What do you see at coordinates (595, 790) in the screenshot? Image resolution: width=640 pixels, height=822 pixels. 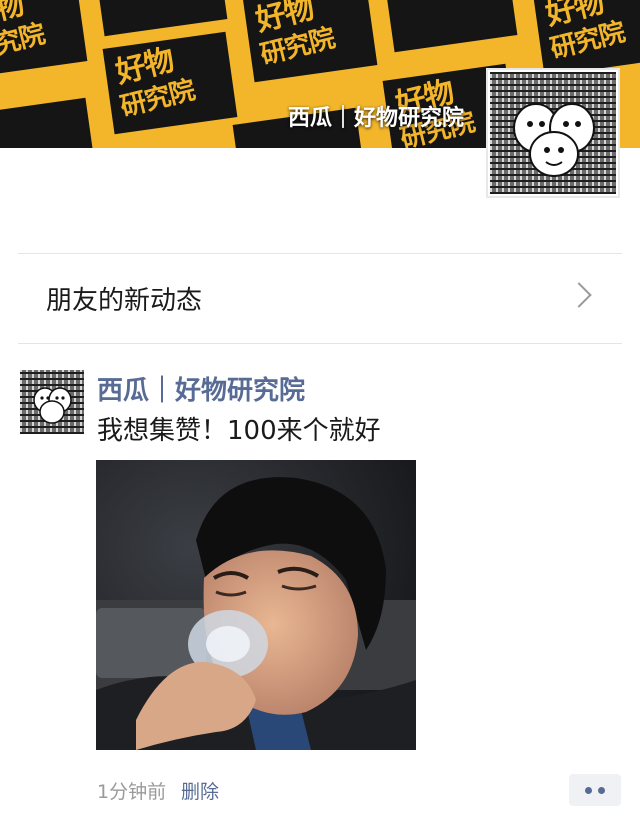 I see `more-actions-button` at bounding box center [595, 790].